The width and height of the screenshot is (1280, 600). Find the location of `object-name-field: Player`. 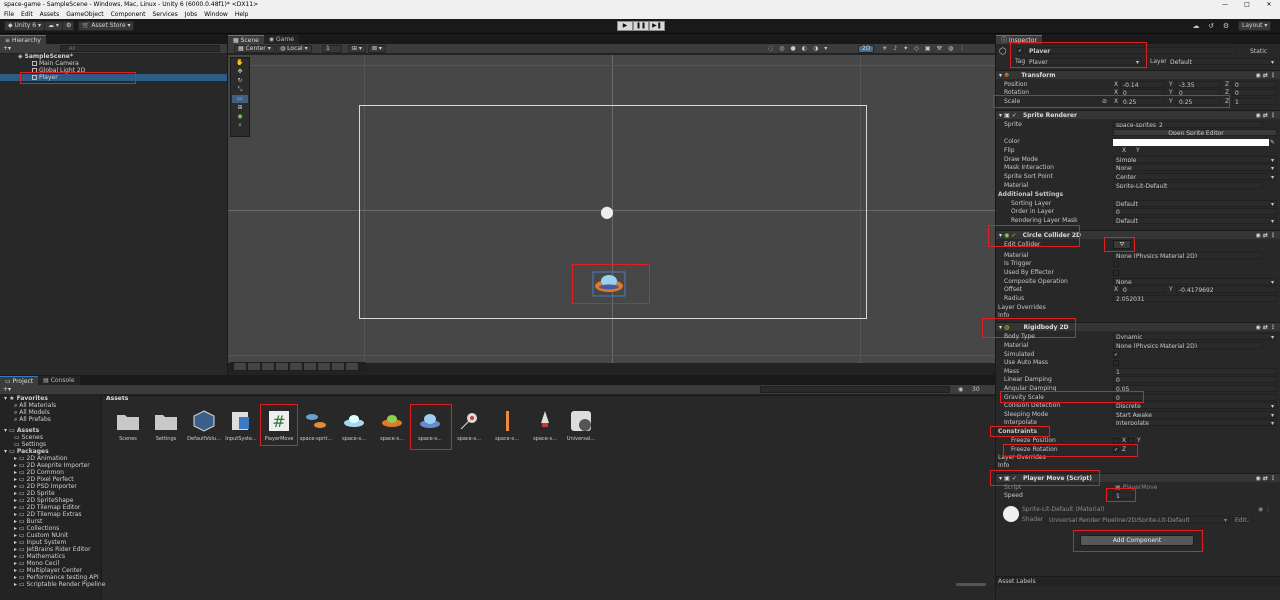

object-name-field: Player is located at coordinates (1131, 50).